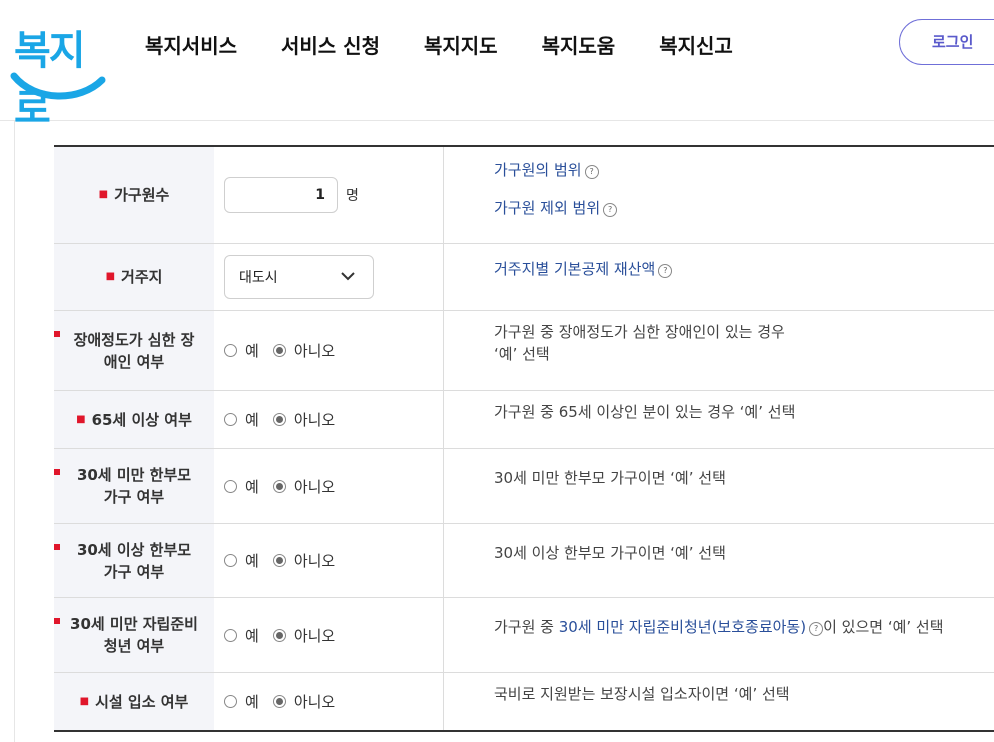  Describe the element at coordinates (645, 412) in the screenshot. I see `row-description: 가구원 중 65세 이상인 분이 있는 경우 ‘예’ 선택` at that location.